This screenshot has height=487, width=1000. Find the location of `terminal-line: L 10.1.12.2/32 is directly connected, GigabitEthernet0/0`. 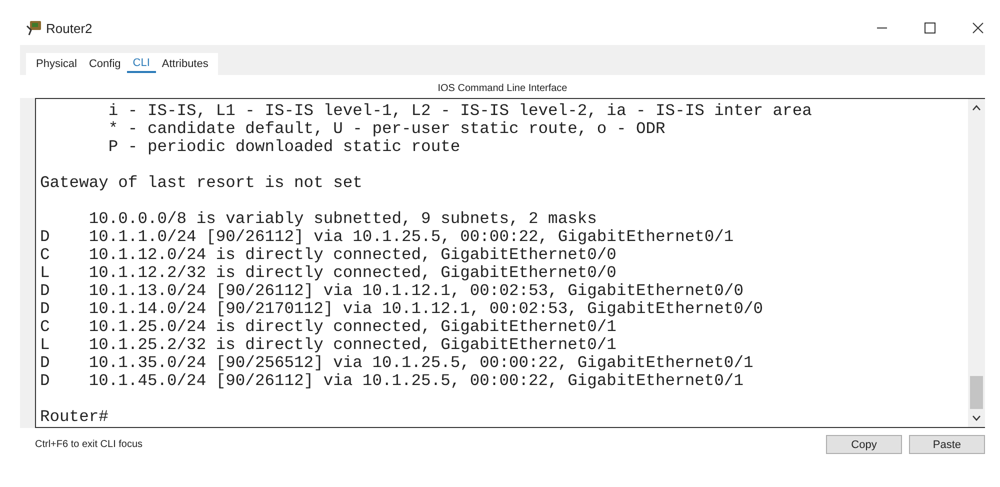

terminal-line: L 10.1.12.2/32 is directly connected, GigabitEthernet0/0 is located at coordinates (328, 272).